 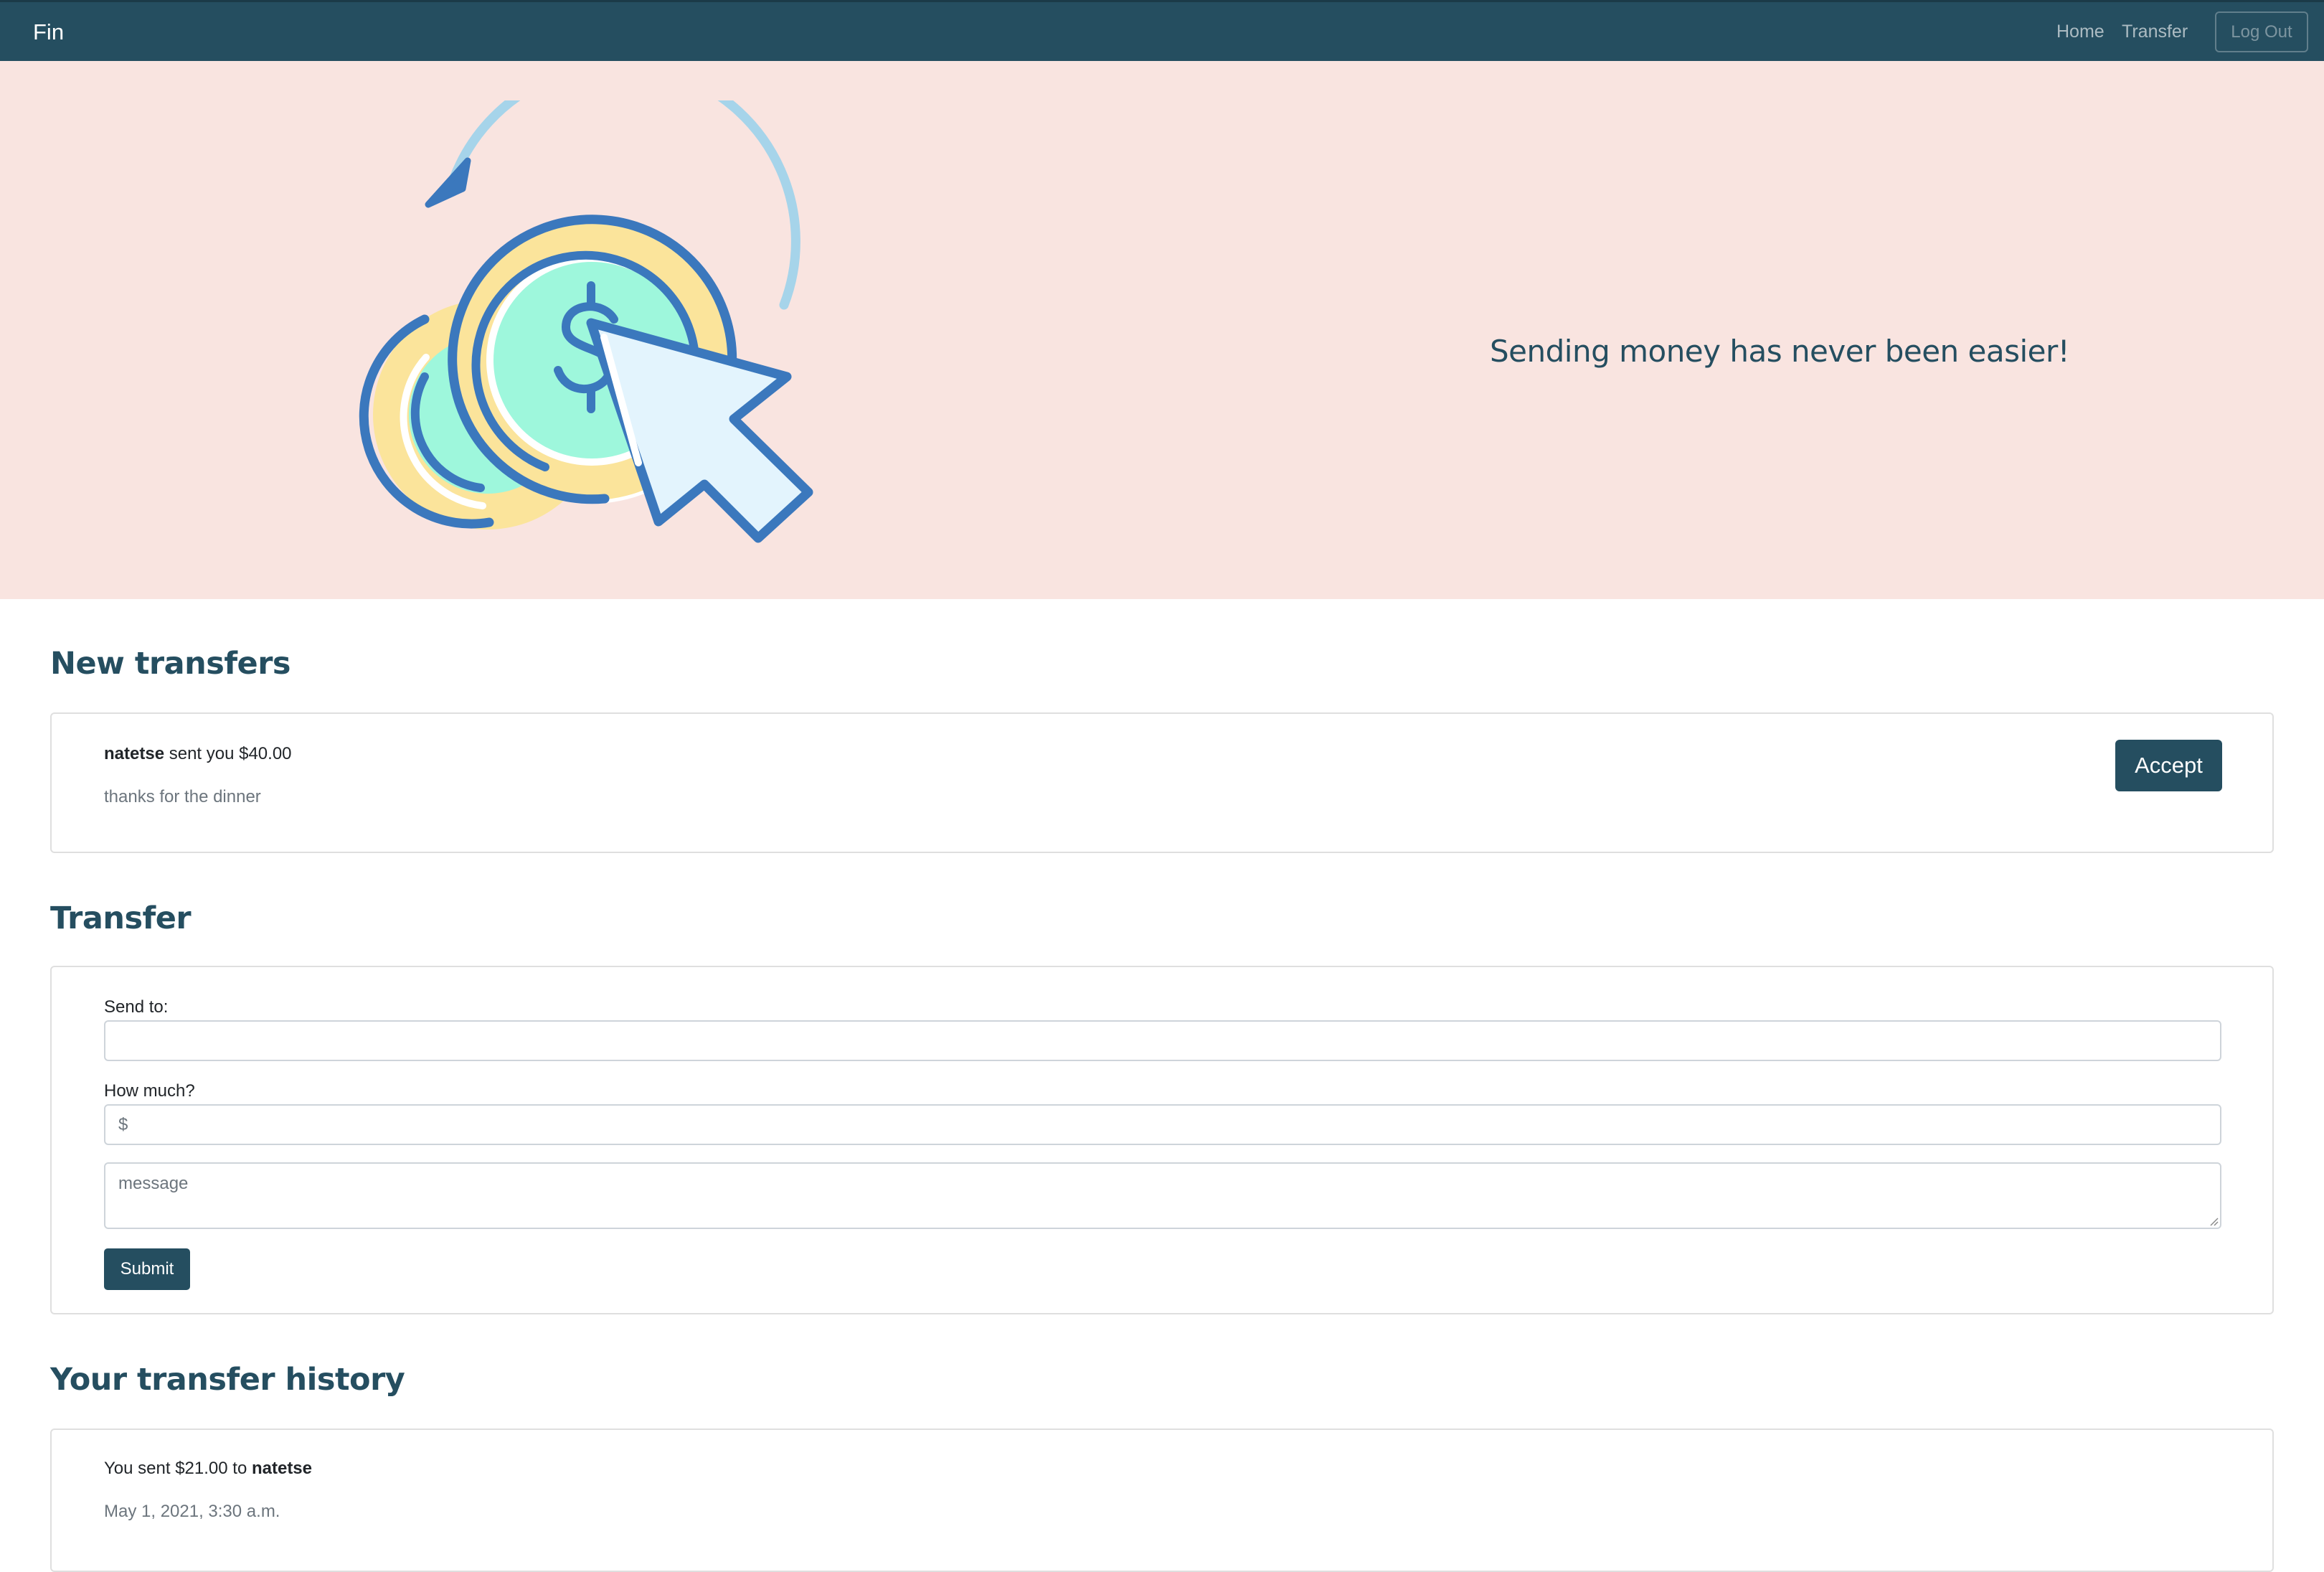 What do you see at coordinates (2214, 1221) in the screenshot?
I see `resize-grip-icon` at bounding box center [2214, 1221].